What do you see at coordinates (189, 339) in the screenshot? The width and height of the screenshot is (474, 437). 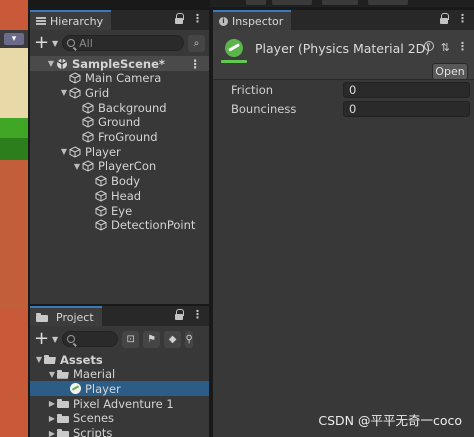 I see `favorite-icon: ⚲` at bounding box center [189, 339].